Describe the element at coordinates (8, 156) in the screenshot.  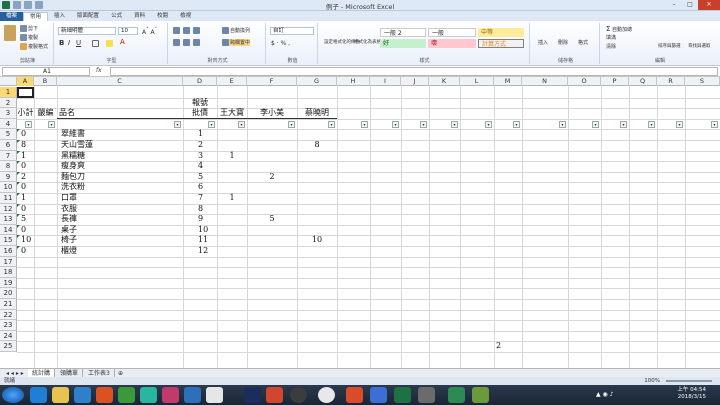
I see `row-header-7: 7` at that location.